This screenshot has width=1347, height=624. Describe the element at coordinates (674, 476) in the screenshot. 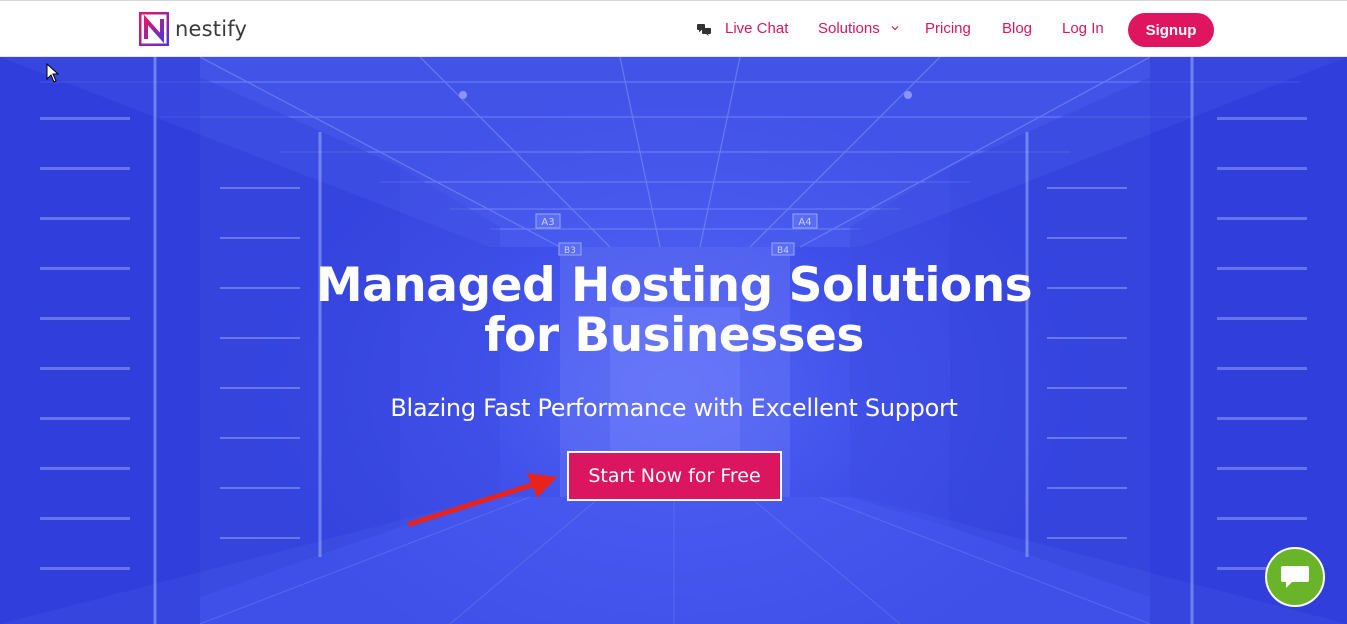

I see `start-now-button: Start Now for Free` at that location.